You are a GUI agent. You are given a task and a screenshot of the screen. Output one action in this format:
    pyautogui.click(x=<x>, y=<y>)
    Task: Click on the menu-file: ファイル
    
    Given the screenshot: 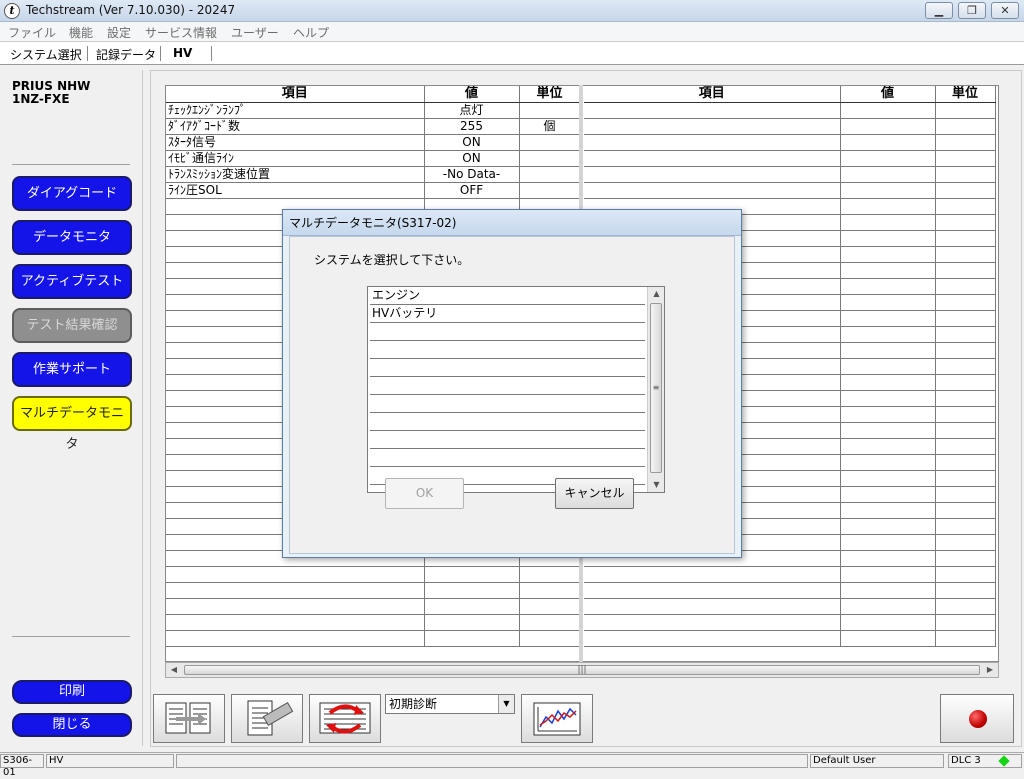 What is the action you would take?
    pyautogui.click(x=32, y=32)
    